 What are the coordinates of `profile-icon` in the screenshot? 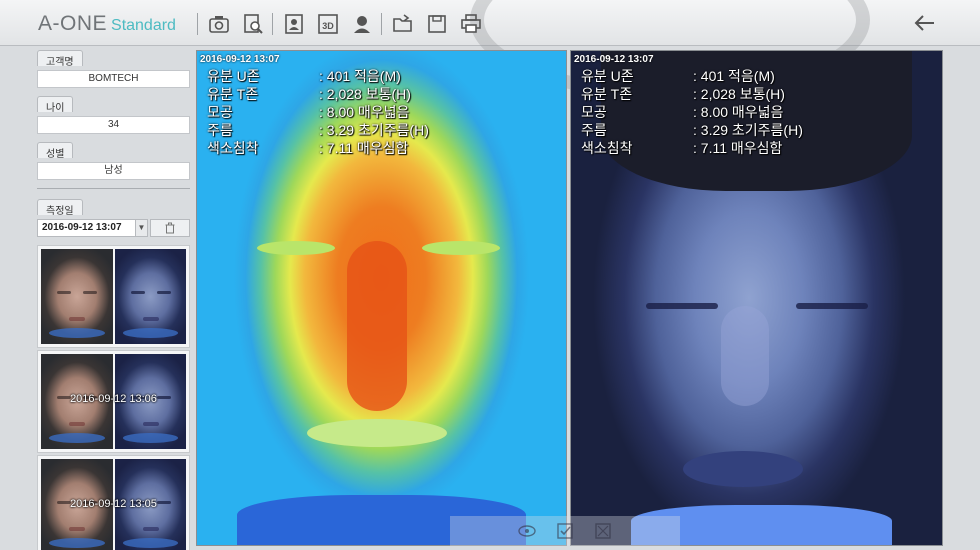 It's located at (362, 24).